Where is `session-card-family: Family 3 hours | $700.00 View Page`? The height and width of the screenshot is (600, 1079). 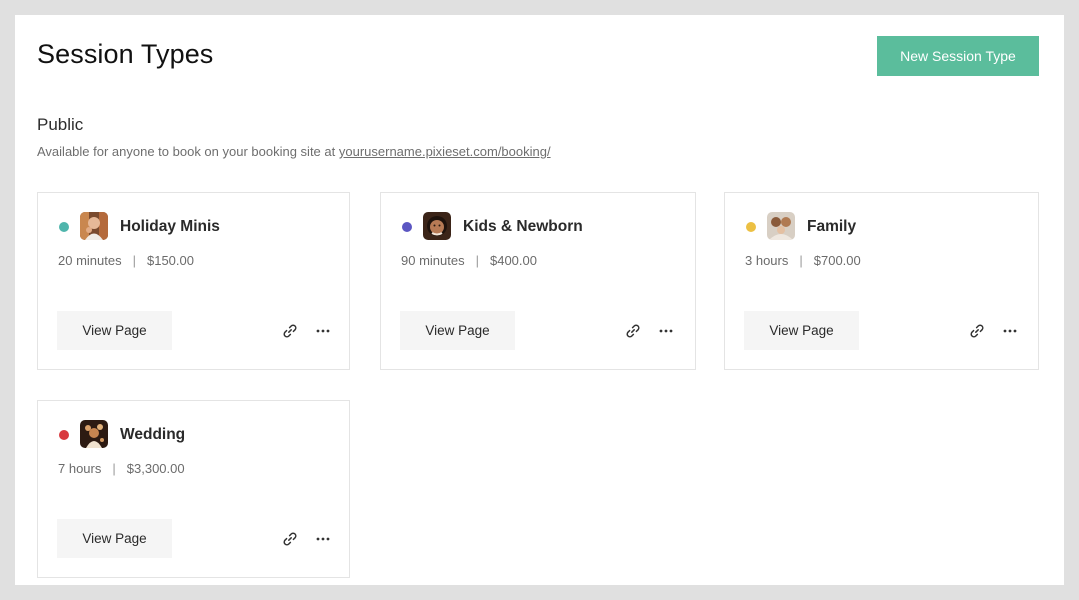
session-card-family: Family 3 hours | $700.00 View Page is located at coordinates (881, 281).